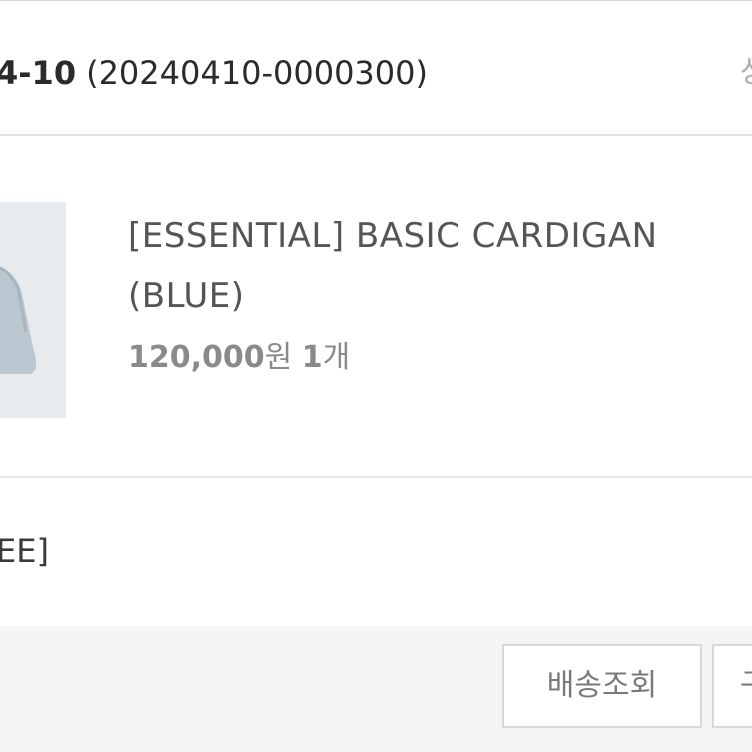 This screenshot has width=752, height=752. I want to click on cardigan-sleeve, so click(18, 321).